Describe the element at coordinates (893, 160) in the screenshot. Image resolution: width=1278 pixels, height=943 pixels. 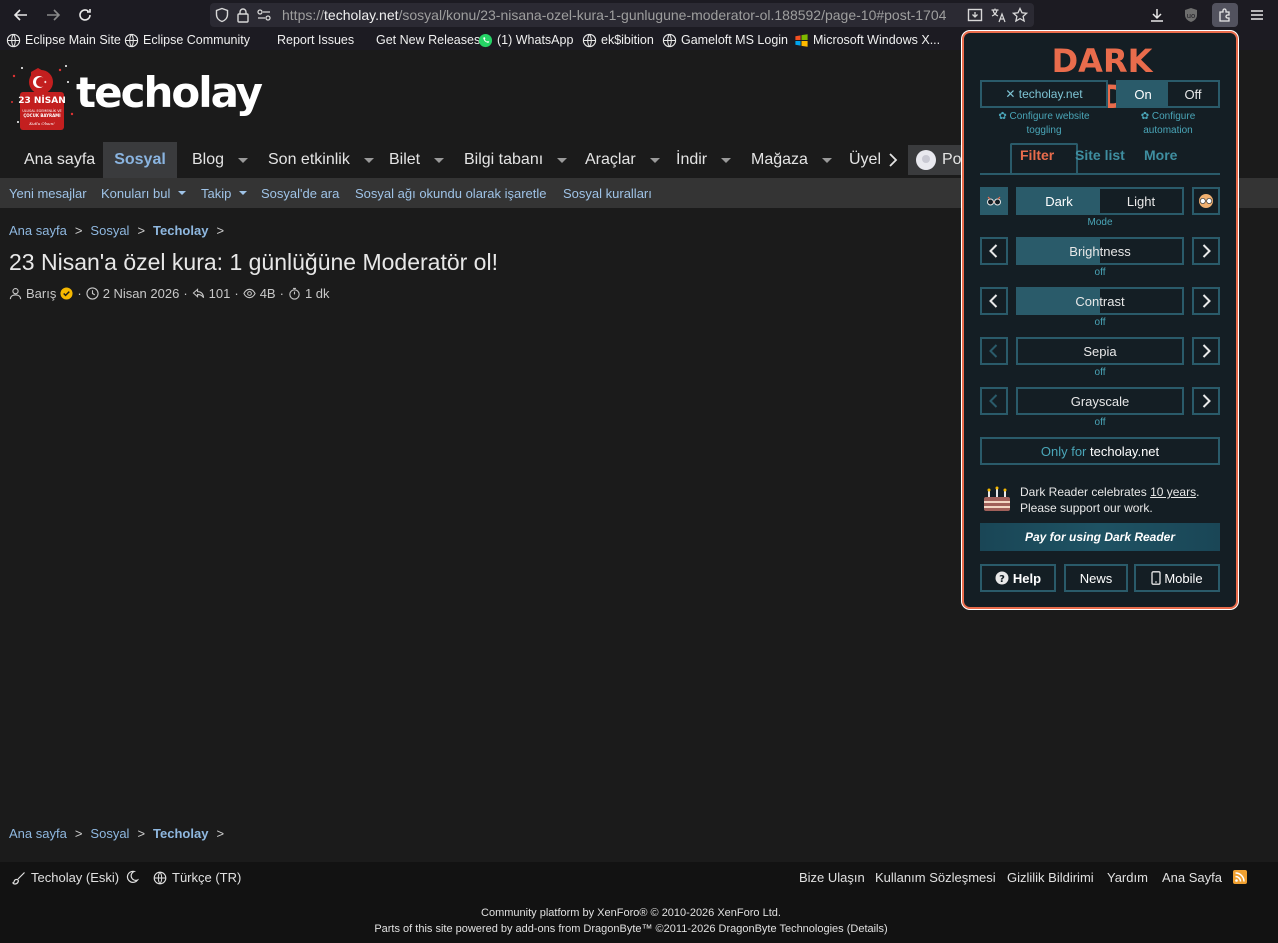
I see `nav-scroll-right` at that location.